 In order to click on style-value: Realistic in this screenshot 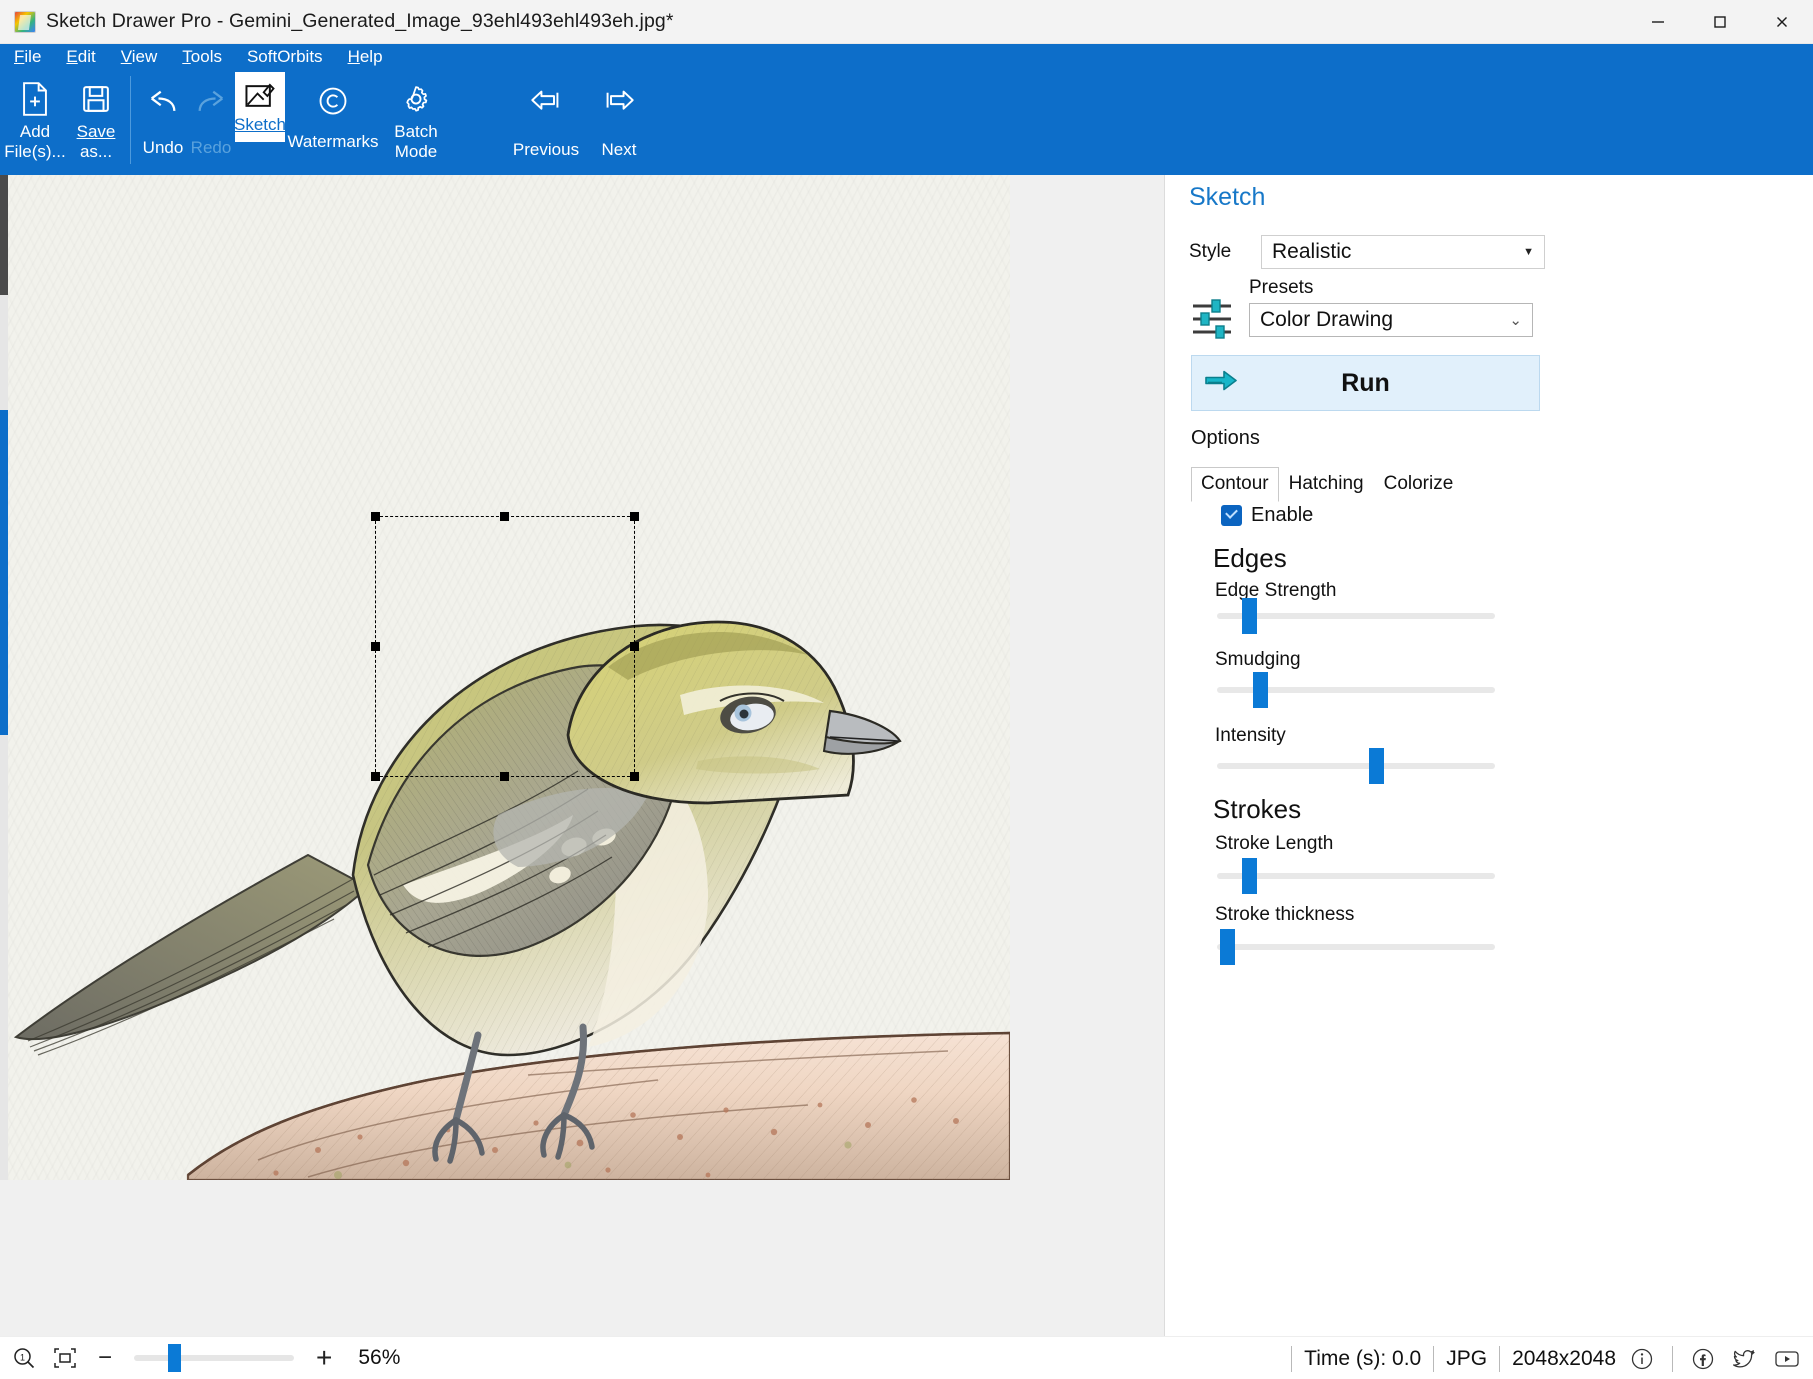, I will do `click(1312, 251)`.